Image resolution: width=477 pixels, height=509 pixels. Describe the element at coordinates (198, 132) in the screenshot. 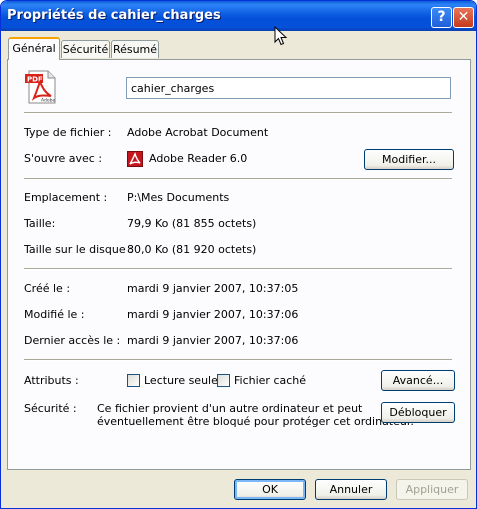

I see `file-type-value: Adobe Acrobat Document` at that location.